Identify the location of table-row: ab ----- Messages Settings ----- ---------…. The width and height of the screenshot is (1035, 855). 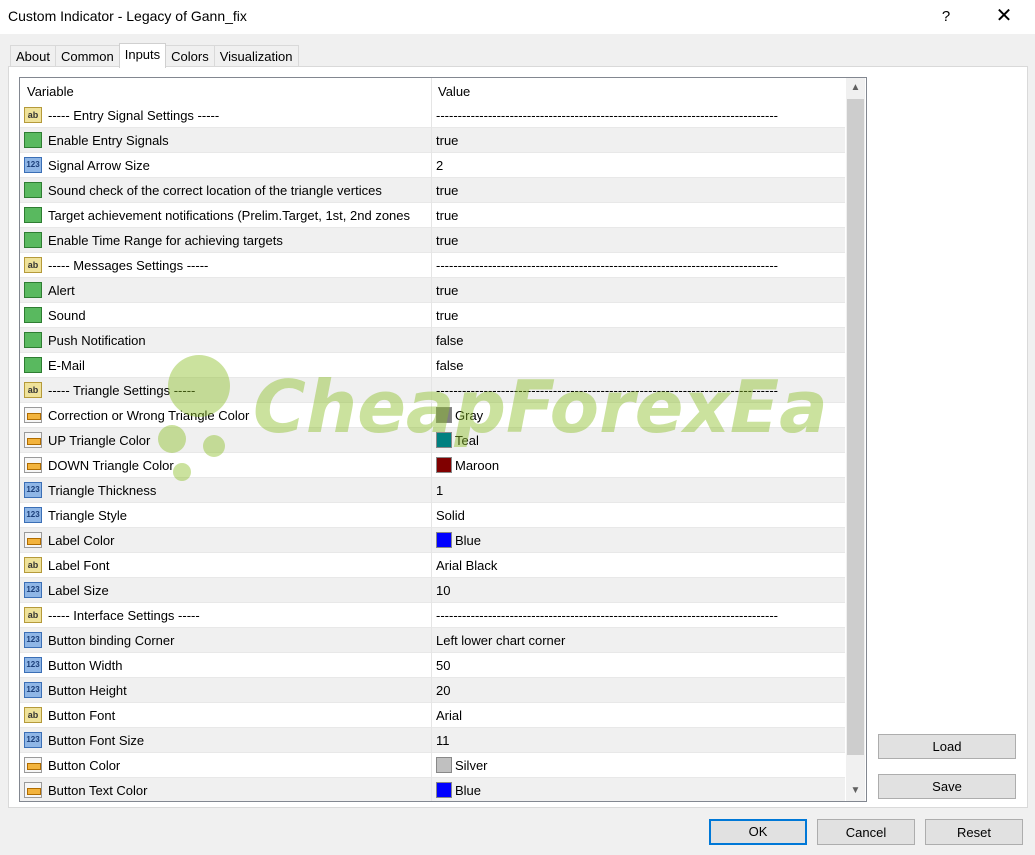
(432, 265).